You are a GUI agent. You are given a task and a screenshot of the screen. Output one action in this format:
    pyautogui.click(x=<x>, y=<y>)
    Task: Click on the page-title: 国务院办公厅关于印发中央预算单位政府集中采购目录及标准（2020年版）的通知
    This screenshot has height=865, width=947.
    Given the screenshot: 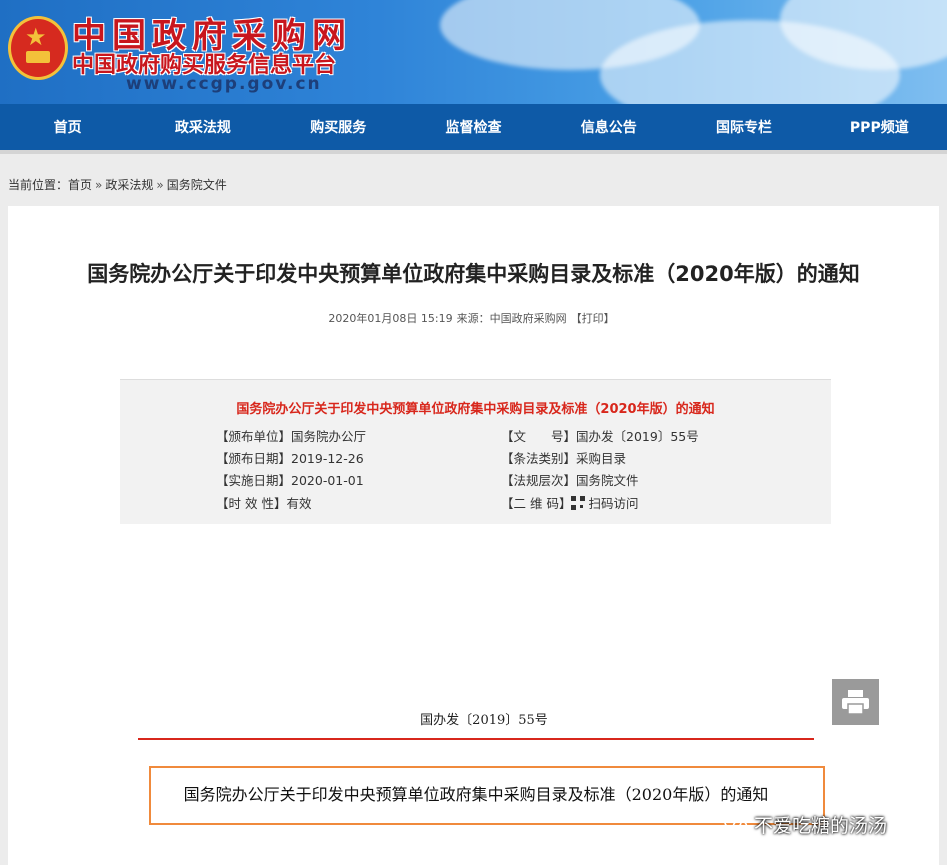 What is the action you would take?
    pyautogui.click(x=473, y=274)
    